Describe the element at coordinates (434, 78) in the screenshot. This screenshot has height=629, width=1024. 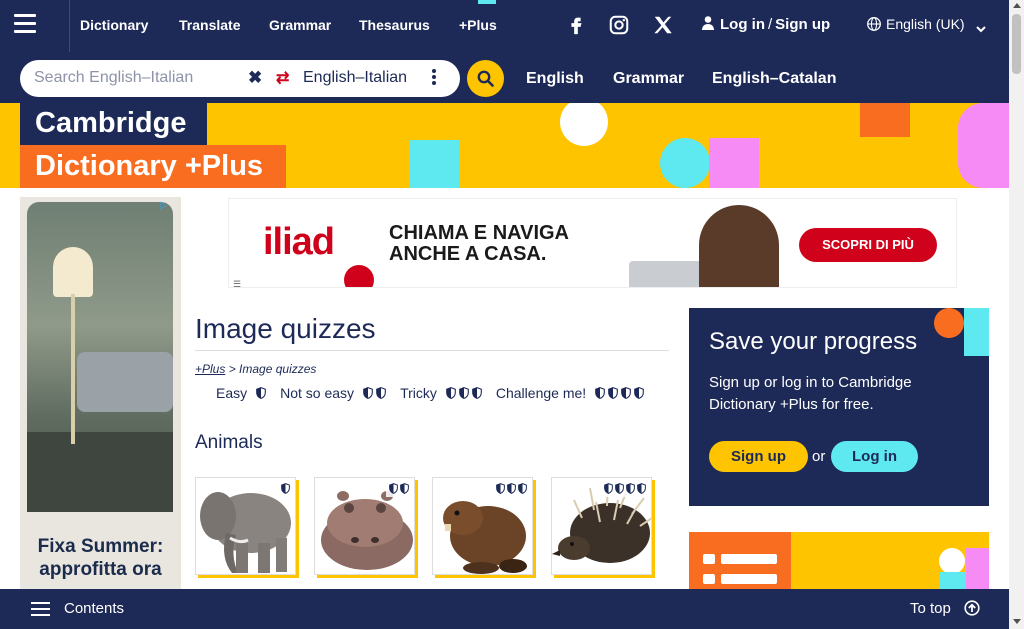
I see `more-options-icon` at that location.